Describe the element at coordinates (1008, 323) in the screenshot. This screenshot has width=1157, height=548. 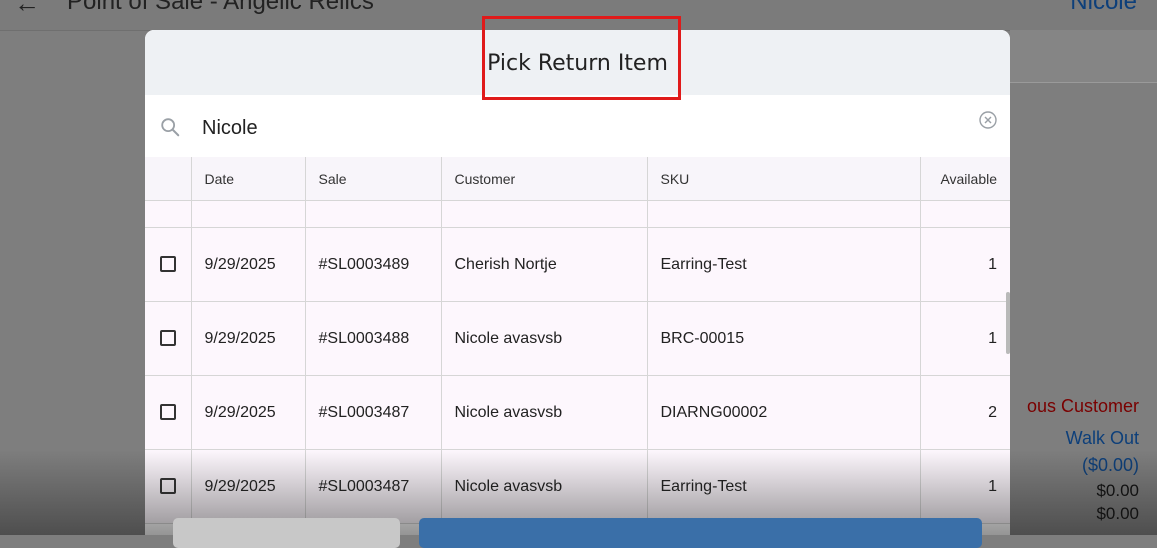
I see `table-scrollbar` at that location.